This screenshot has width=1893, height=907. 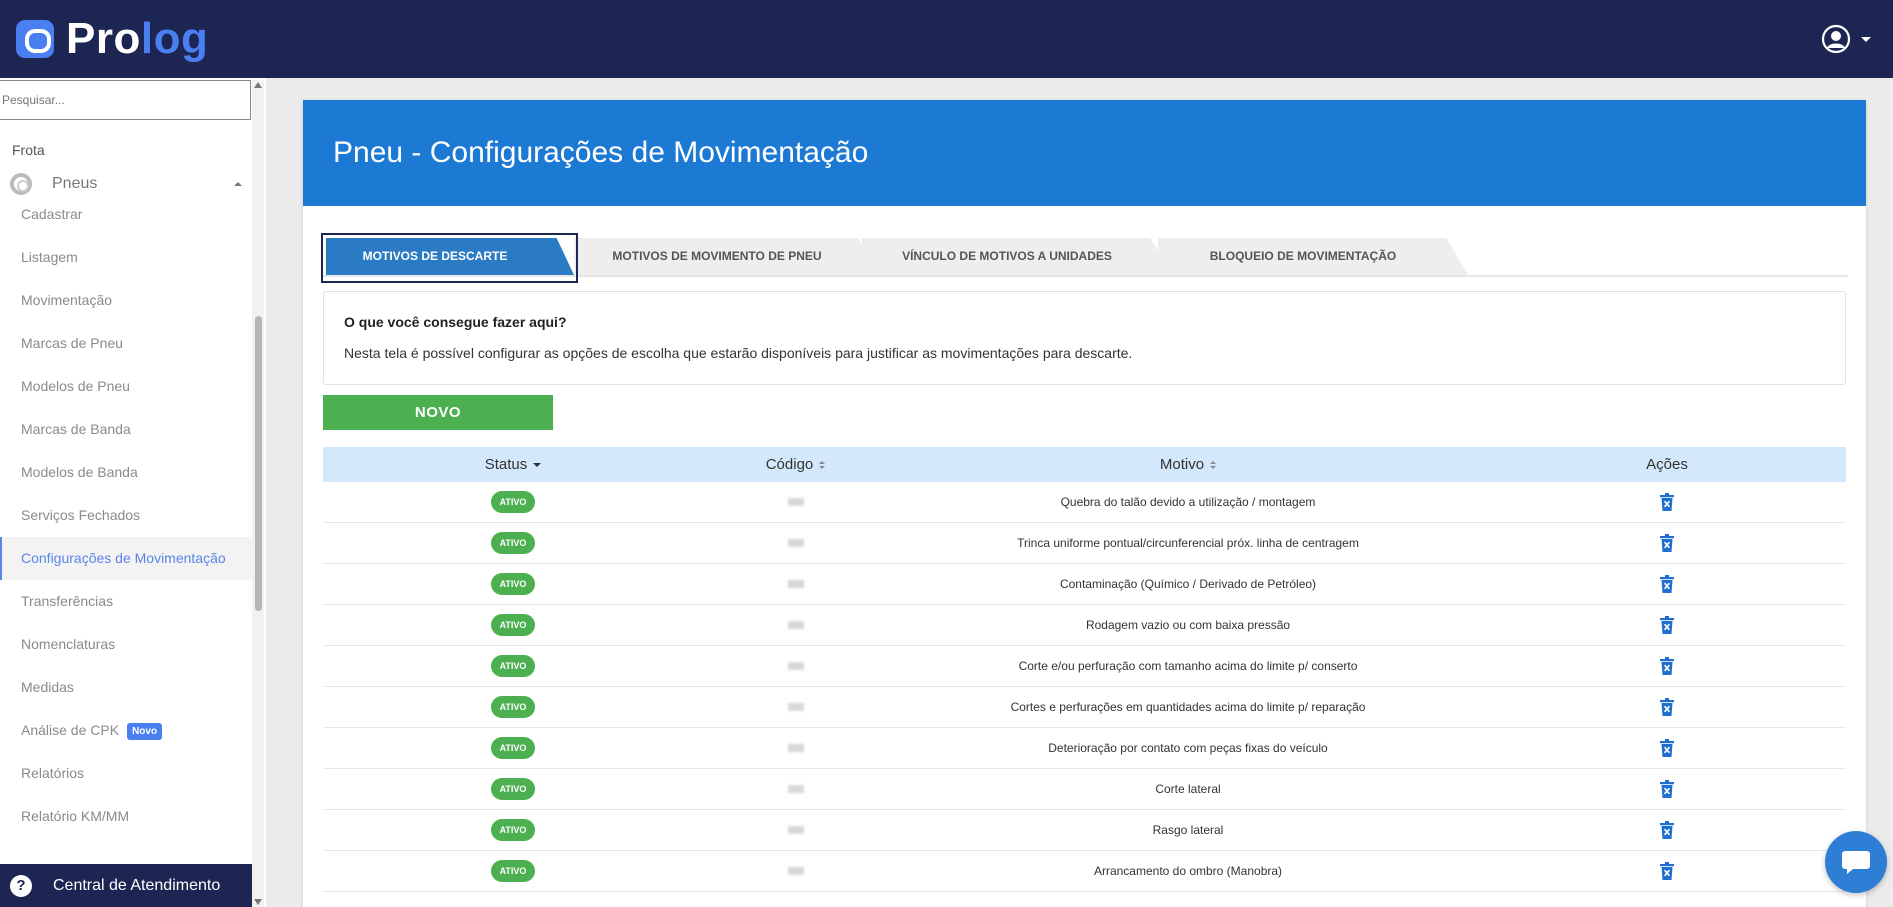 What do you see at coordinates (79, 472) in the screenshot?
I see `sidebar-item-label: Modelos de Banda` at bounding box center [79, 472].